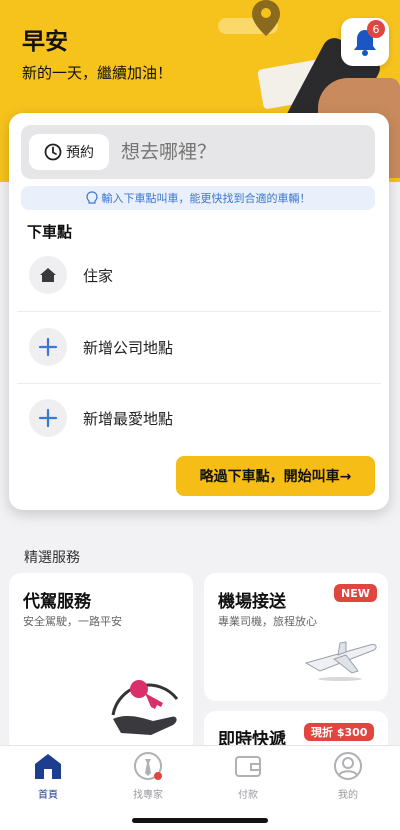 This screenshot has height=830, width=400. I want to click on search-bar: 預約, so click(198, 152).